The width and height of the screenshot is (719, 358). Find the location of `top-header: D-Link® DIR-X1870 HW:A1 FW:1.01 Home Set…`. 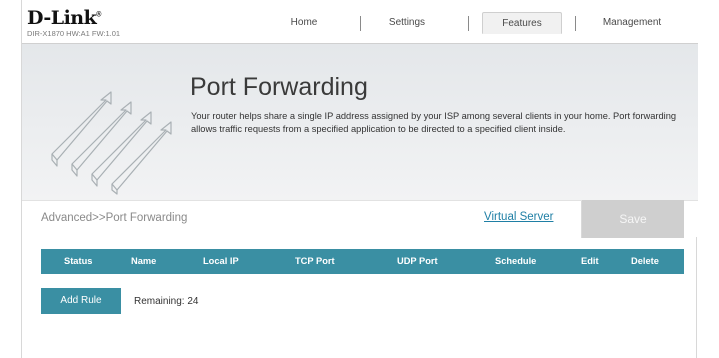

top-header: D-Link® DIR-X1870 HW:A1 FW:1.01 Home Set… is located at coordinates (360, 21).